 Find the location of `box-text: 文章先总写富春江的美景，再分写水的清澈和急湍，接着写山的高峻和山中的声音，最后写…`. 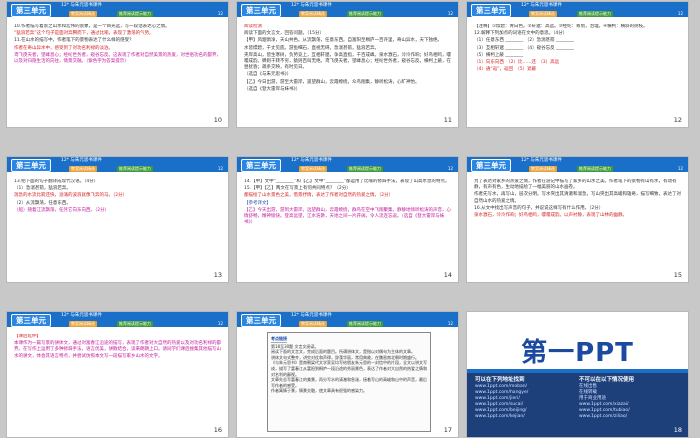

box-text: 文章先总写富春江的美景，再分写水的清澈和急湍，接着写山的高峻和山中的声音，最后写… is located at coordinates (349, 382).